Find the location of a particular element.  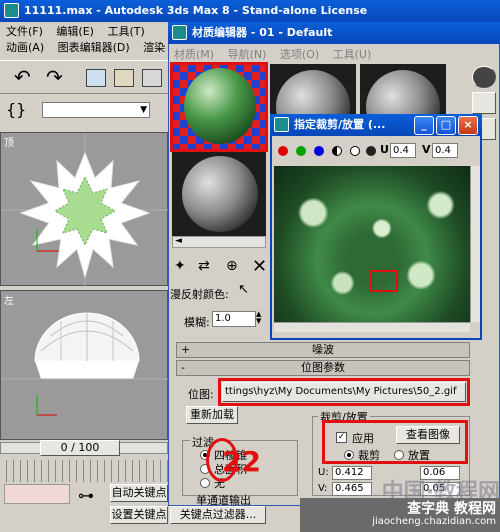

material-sphere is located at coordinates (220, 194).